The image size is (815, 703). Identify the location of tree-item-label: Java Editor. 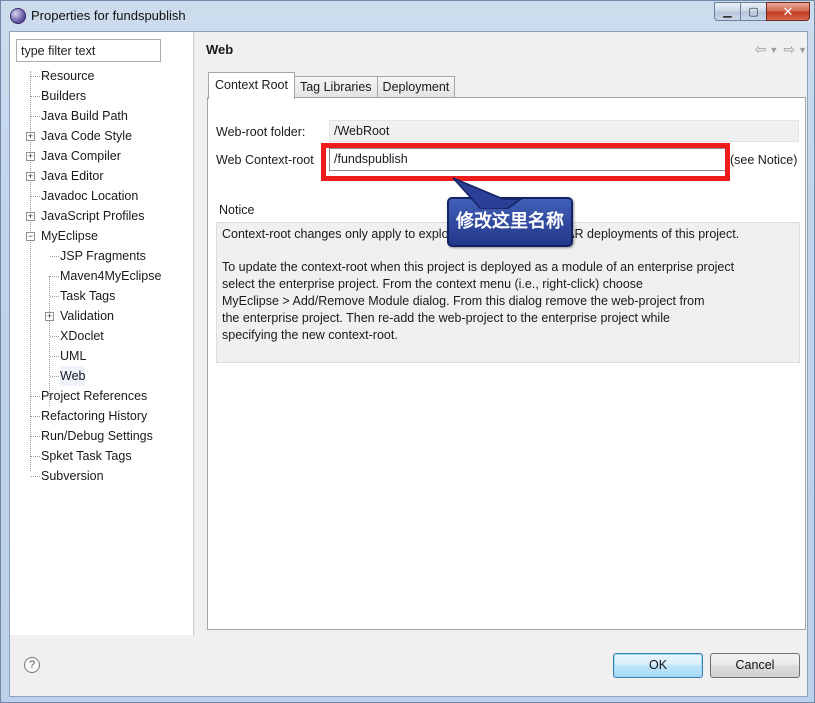
(72, 176).